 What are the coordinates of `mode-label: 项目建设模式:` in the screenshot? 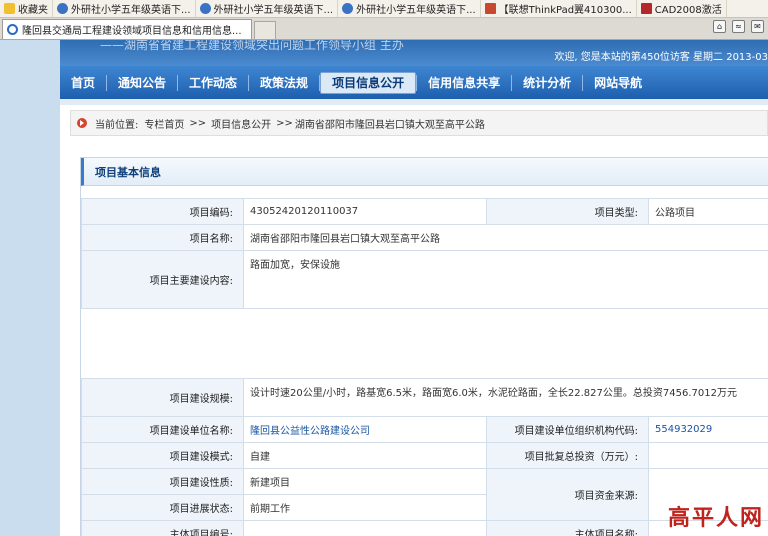 It's located at (162, 455).